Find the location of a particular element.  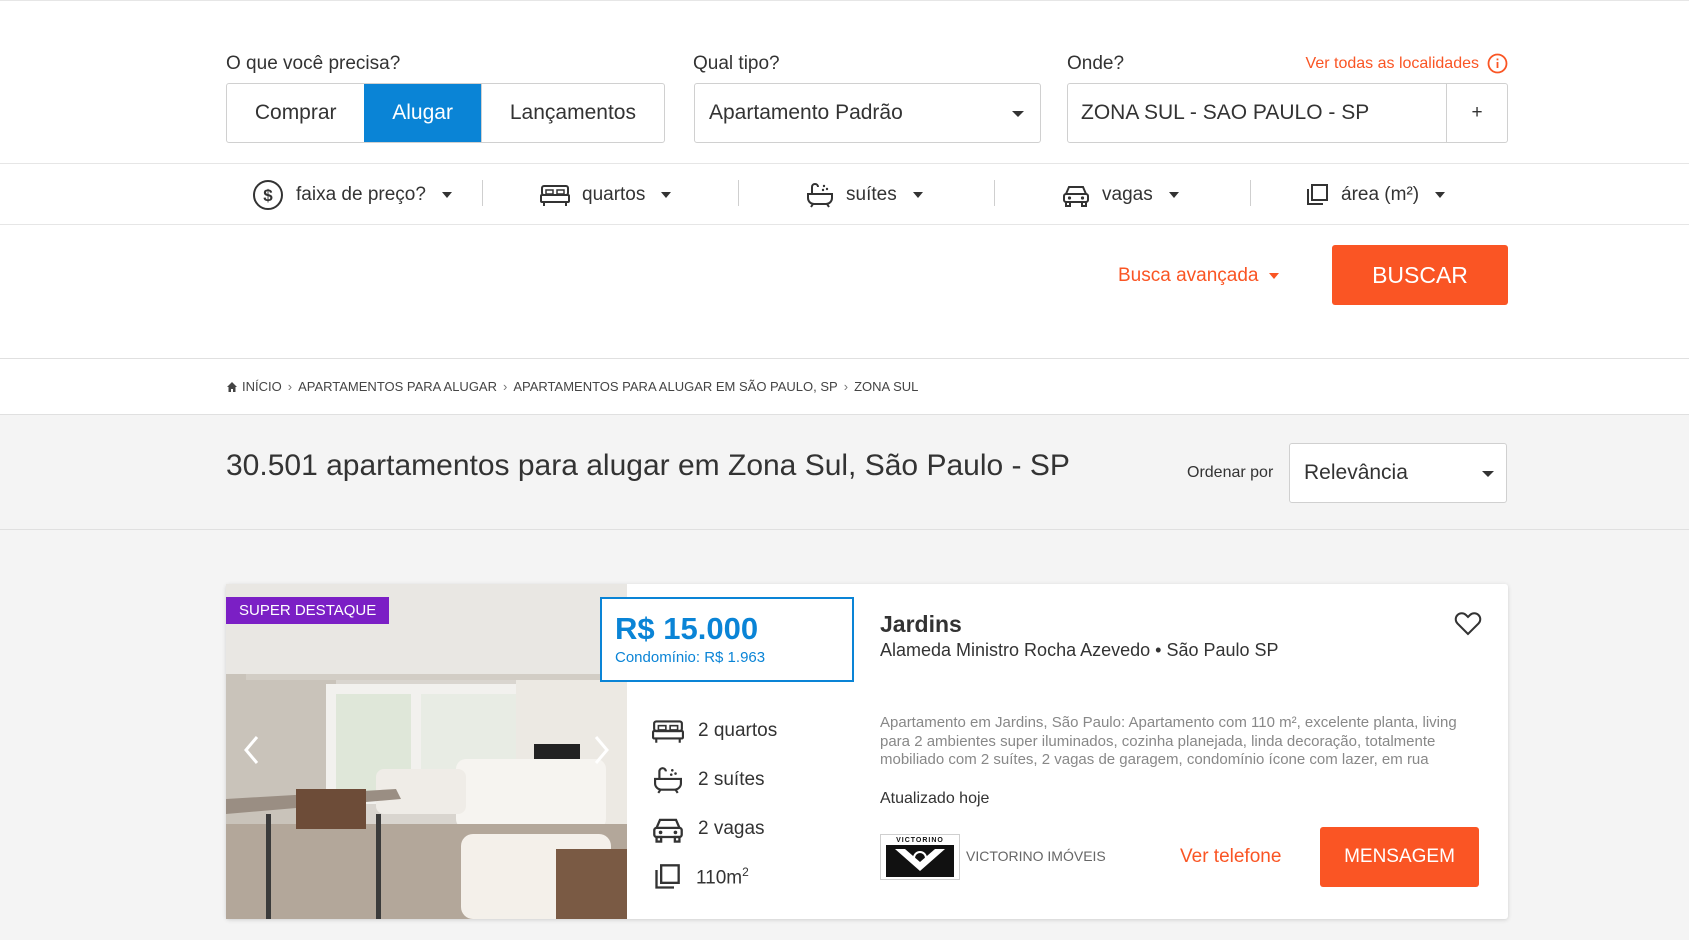

mode-comprar: Comprar is located at coordinates (295, 113).